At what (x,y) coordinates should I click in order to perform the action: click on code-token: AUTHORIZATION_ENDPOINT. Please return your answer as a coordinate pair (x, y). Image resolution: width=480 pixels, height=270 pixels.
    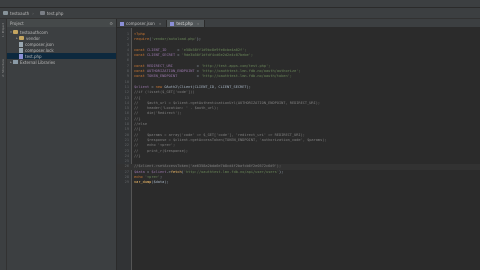
    Looking at the image, I should click on (170, 71).